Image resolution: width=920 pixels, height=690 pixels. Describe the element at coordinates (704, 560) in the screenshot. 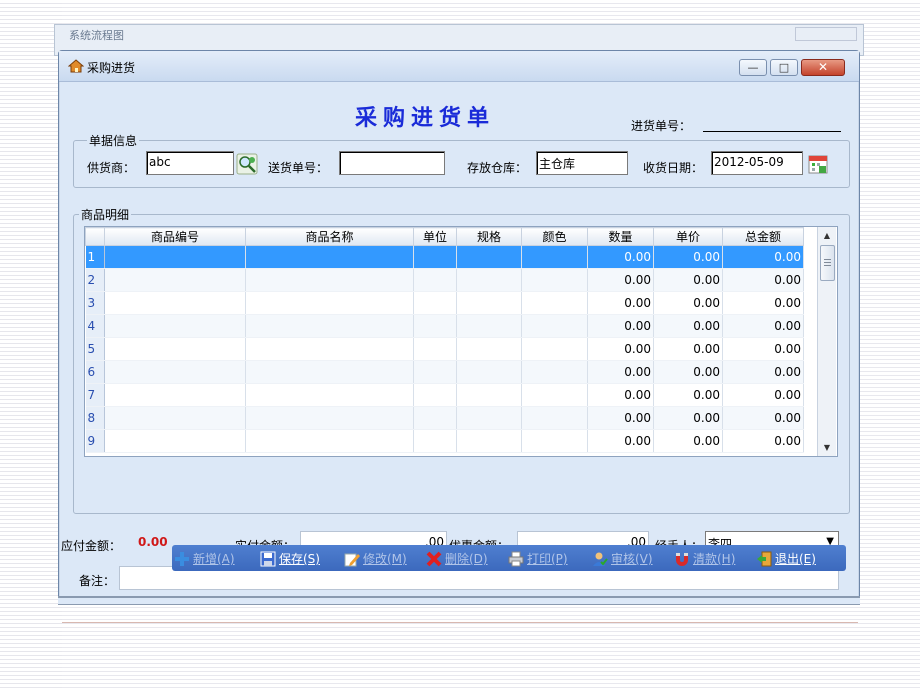

I see `clear-button: 清款(H)` at that location.